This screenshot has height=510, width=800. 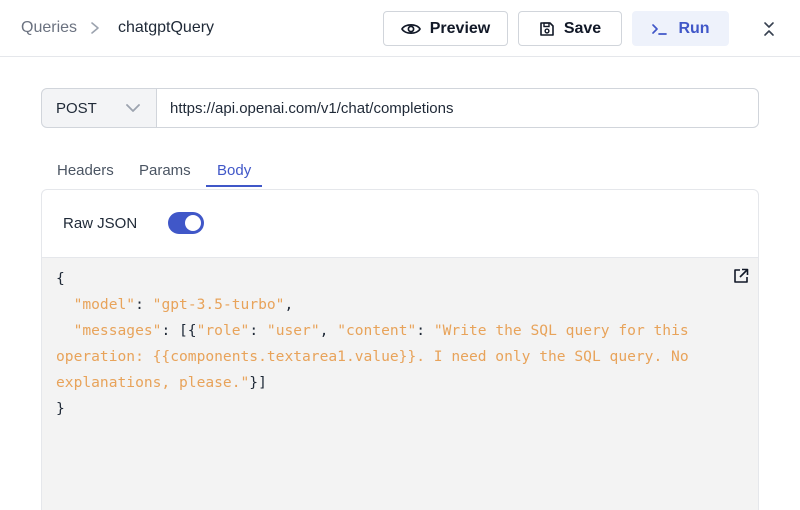 I want to click on tab-params: Params, so click(x=165, y=170).